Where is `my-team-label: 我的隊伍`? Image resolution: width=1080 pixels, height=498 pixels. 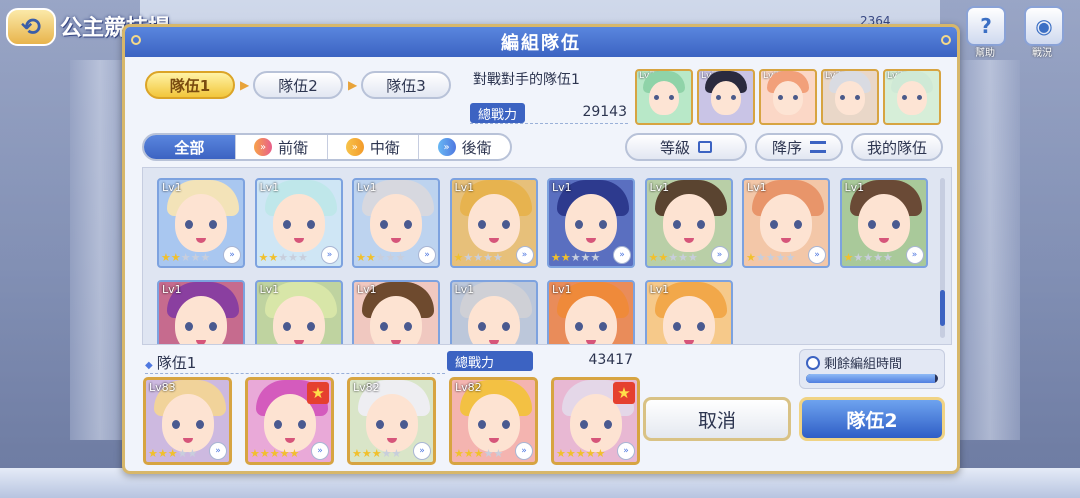 my-team-label: 我的隊伍 is located at coordinates (896, 147).